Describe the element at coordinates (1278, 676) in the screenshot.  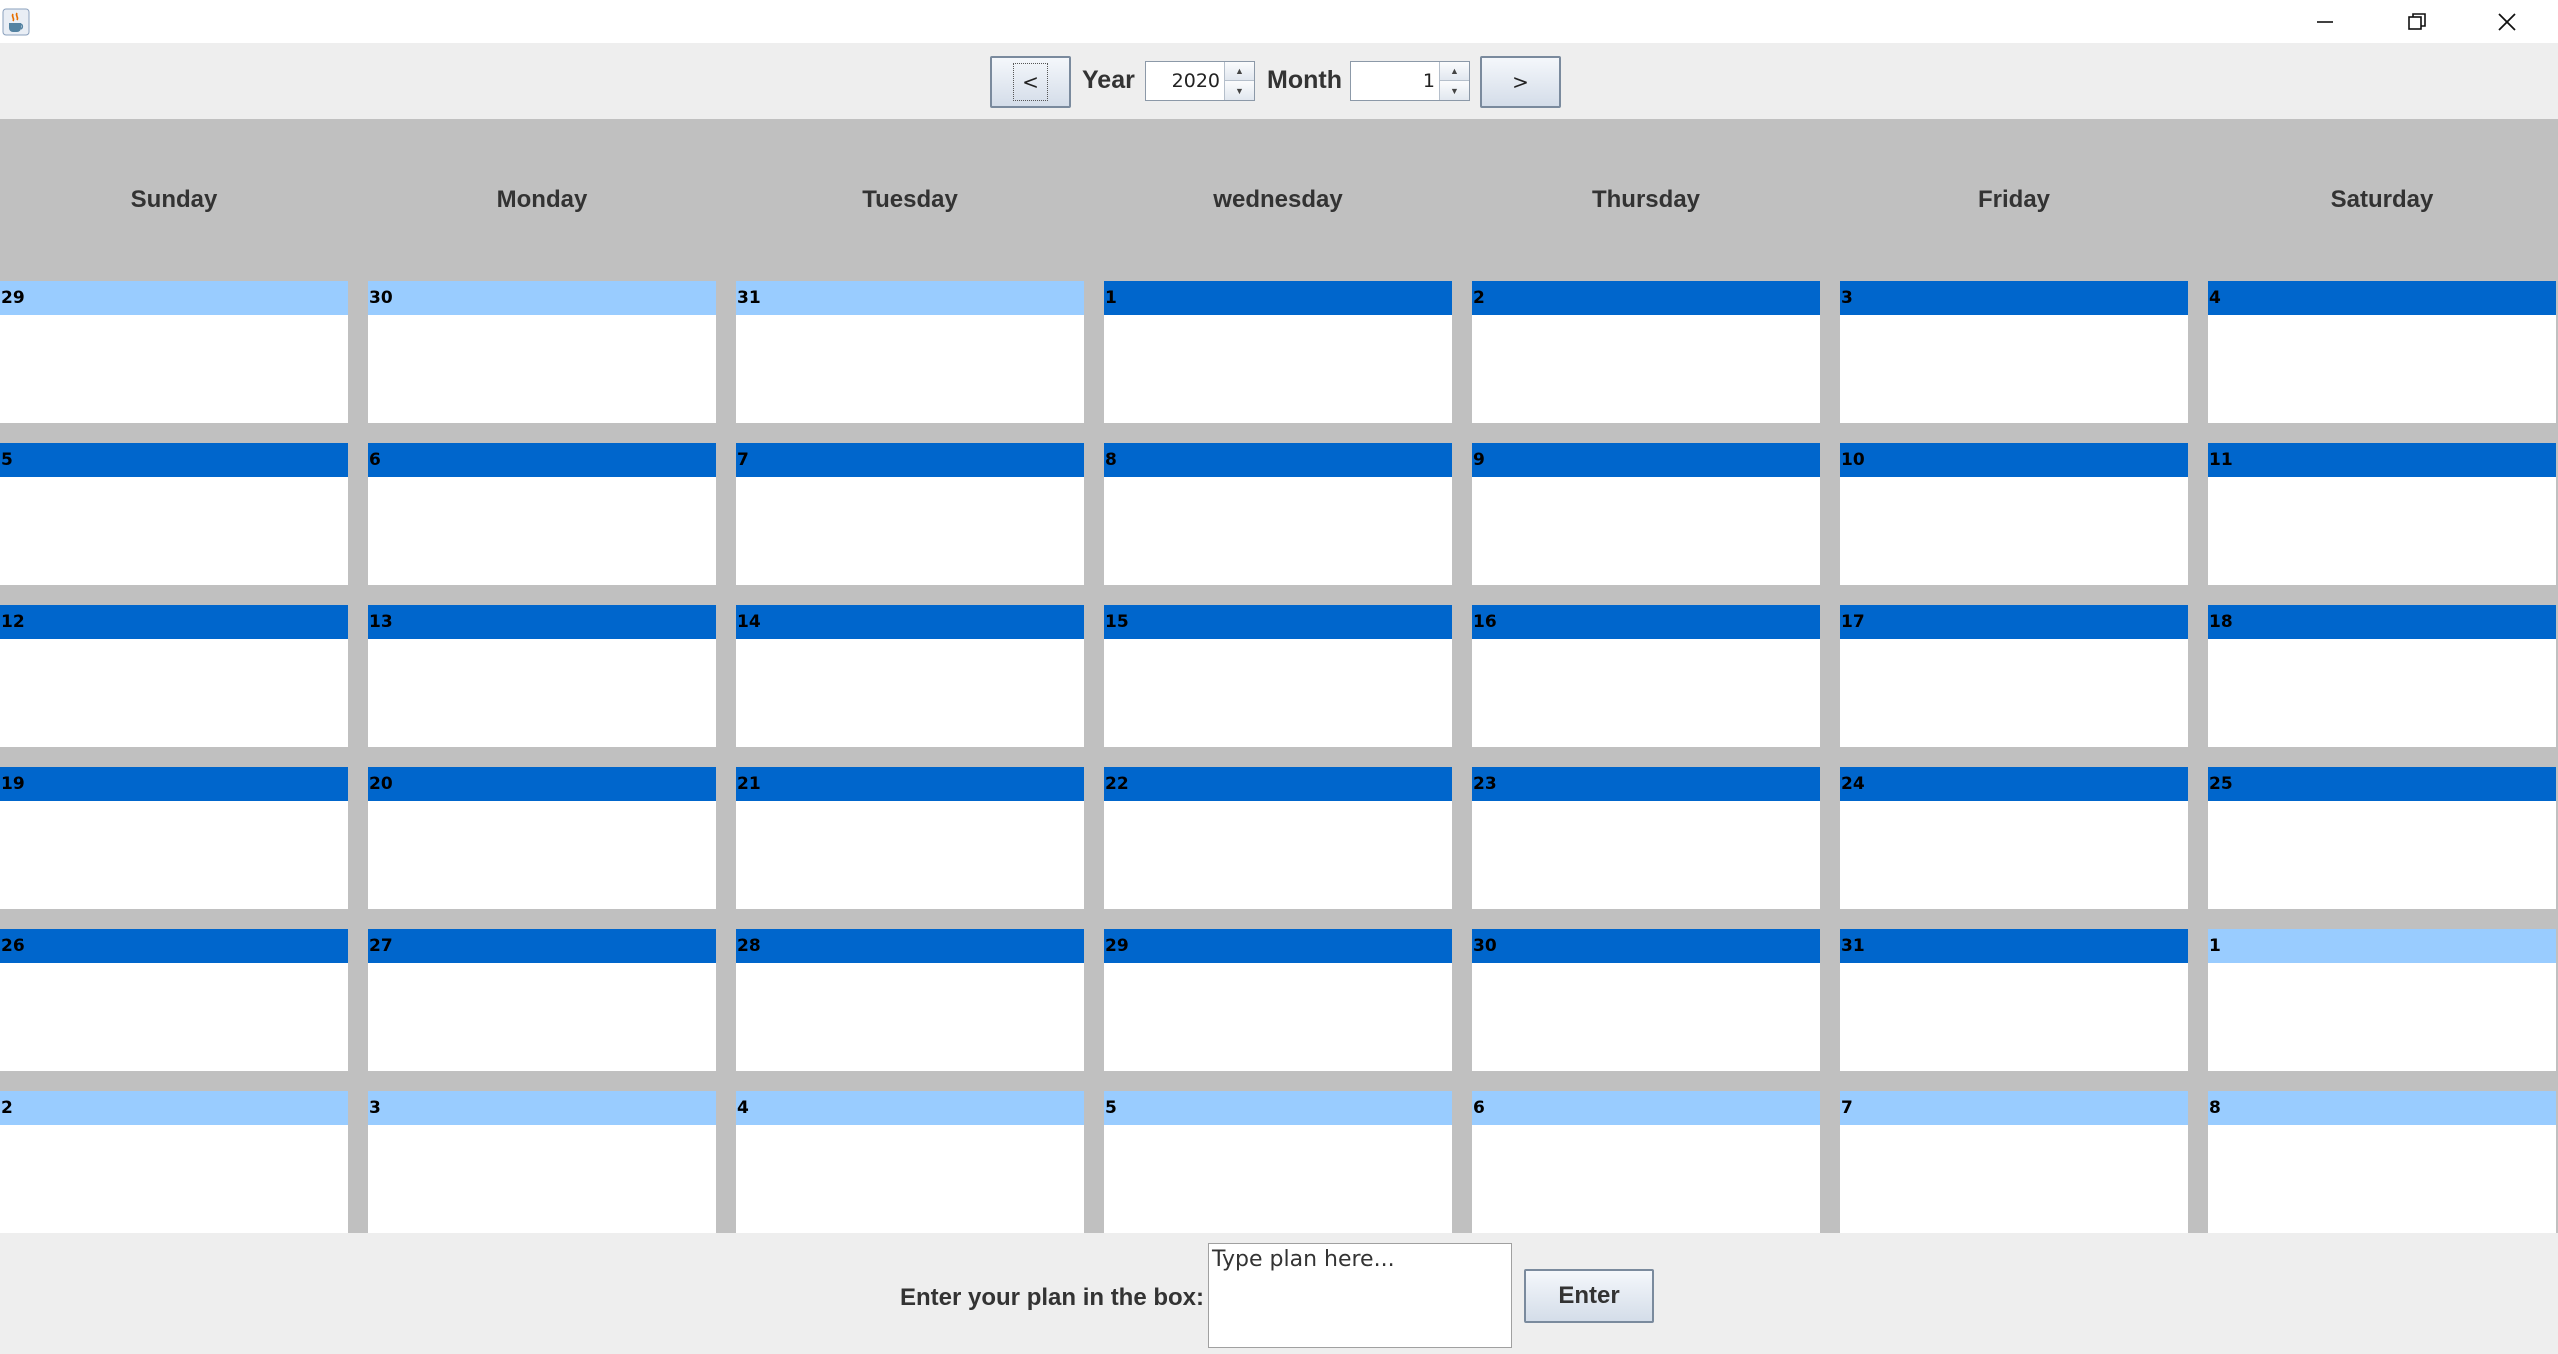
I see `day-cell: 15` at that location.